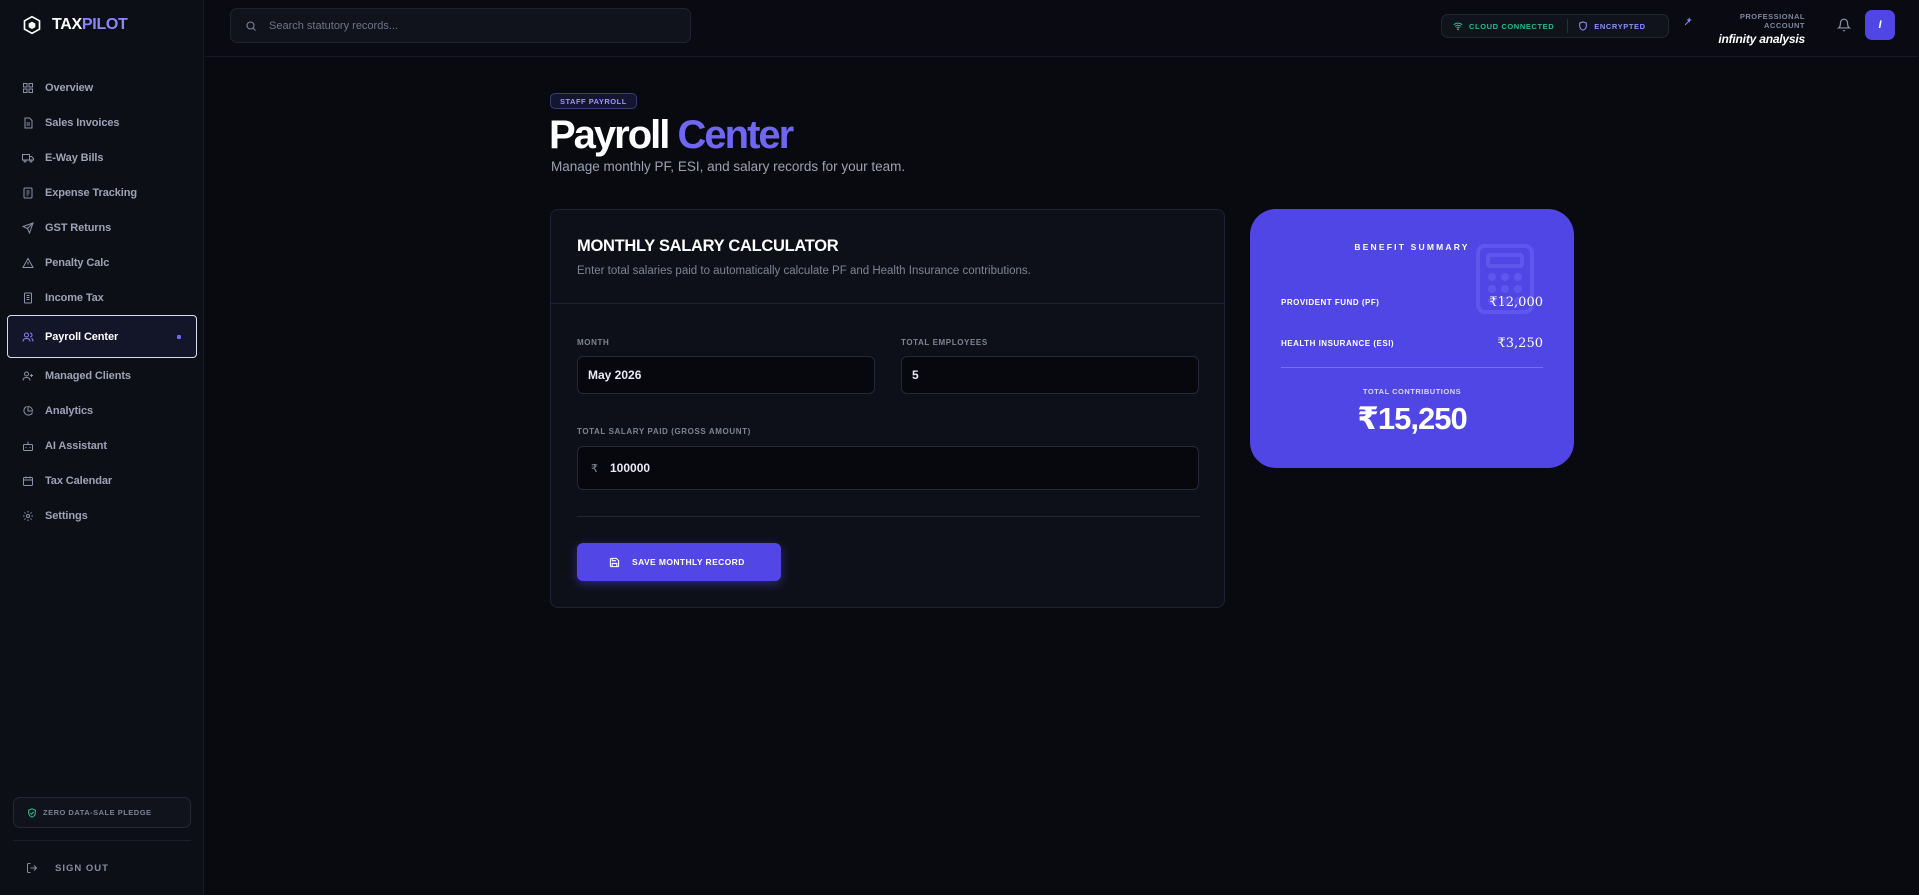  Describe the element at coordinates (1338, 343) in the screenshot. I see `esi-label: HEALTH INSURANCE (ESI)` at that location.